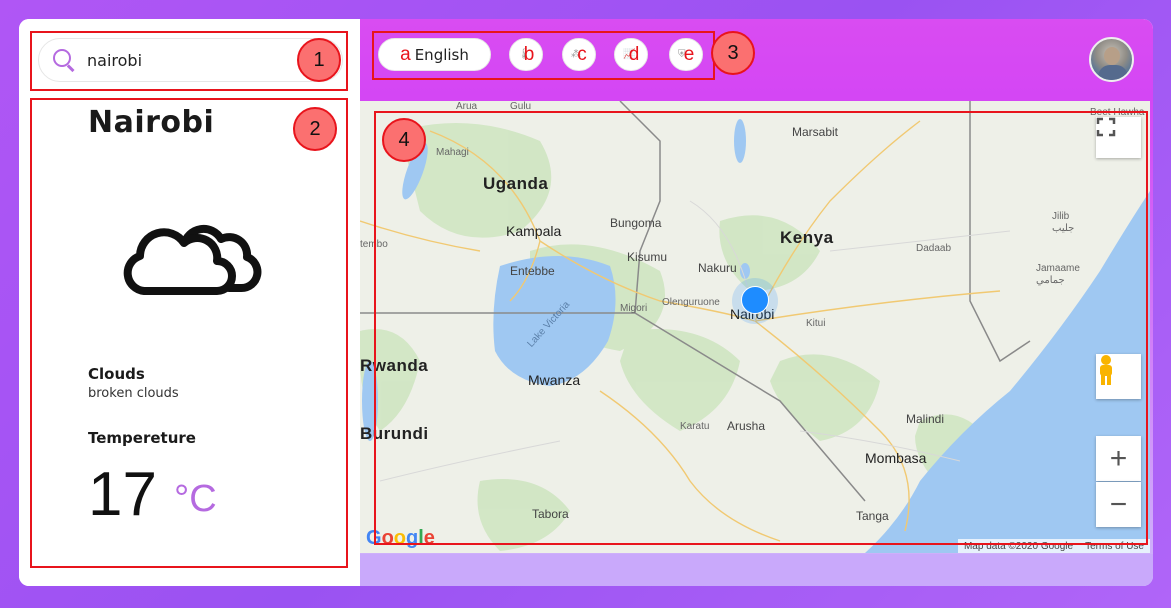 The height and width of the screenshot is (608, 1171). Describe the element at coordinates (315, 129) in the screenshot. I see `annotation-number-2: 2` at that location.